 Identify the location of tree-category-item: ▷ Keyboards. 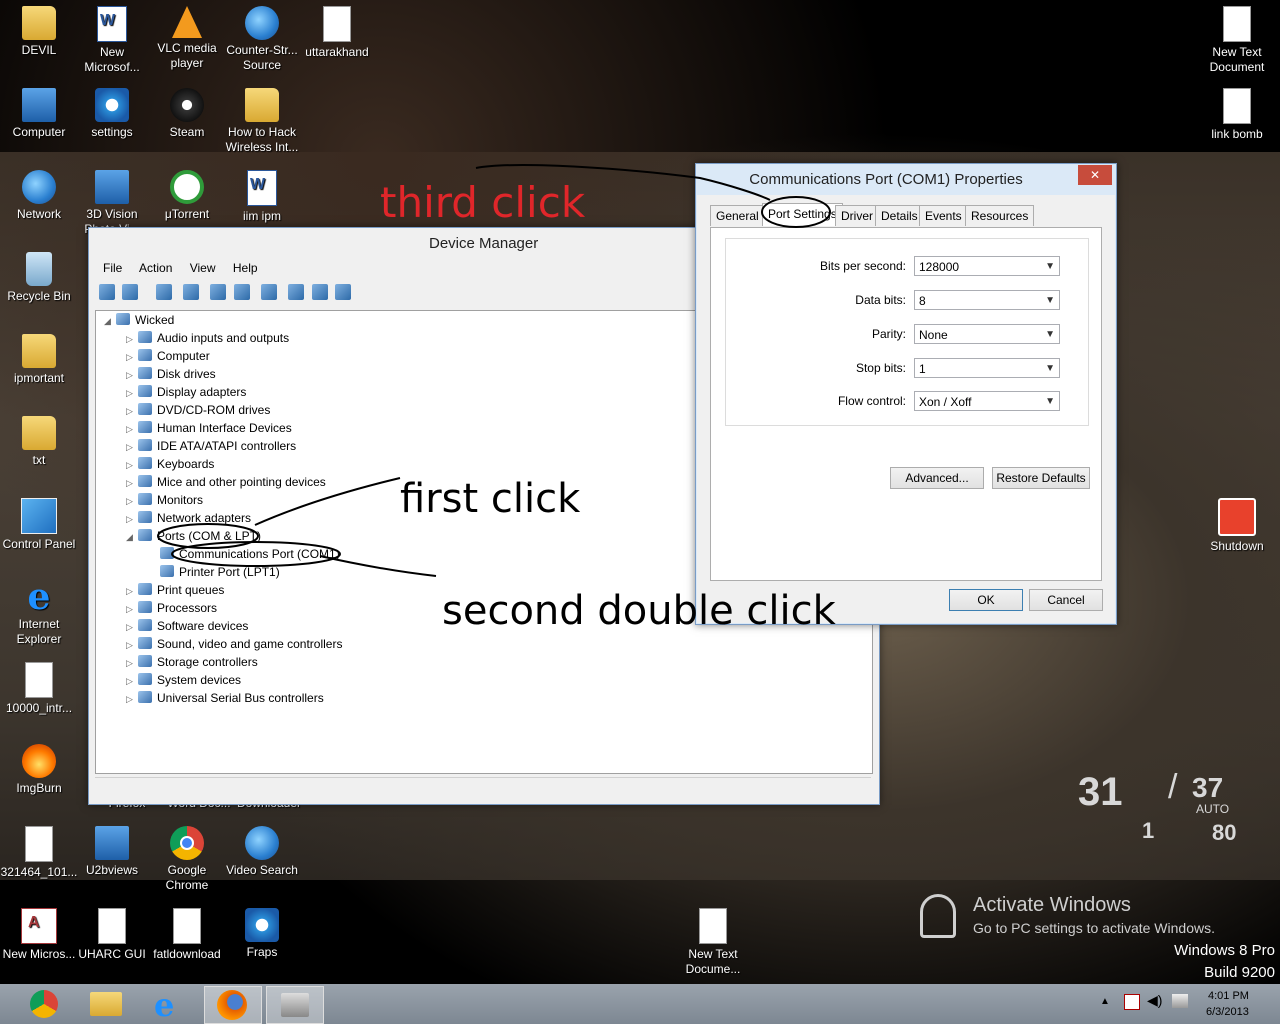
(170, 464).